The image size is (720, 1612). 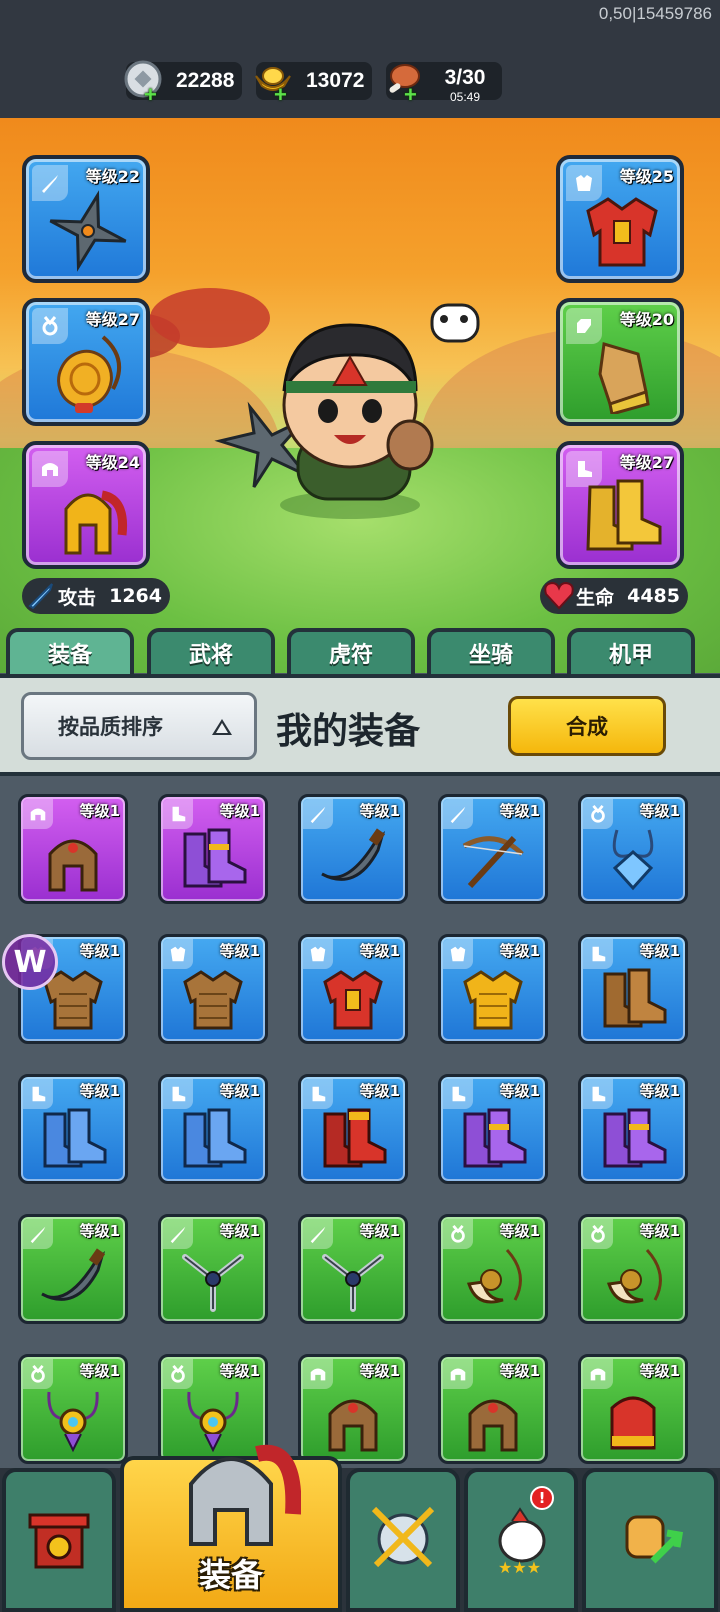 I want to click on hp-label: 生命, so click(x=595, y=597).